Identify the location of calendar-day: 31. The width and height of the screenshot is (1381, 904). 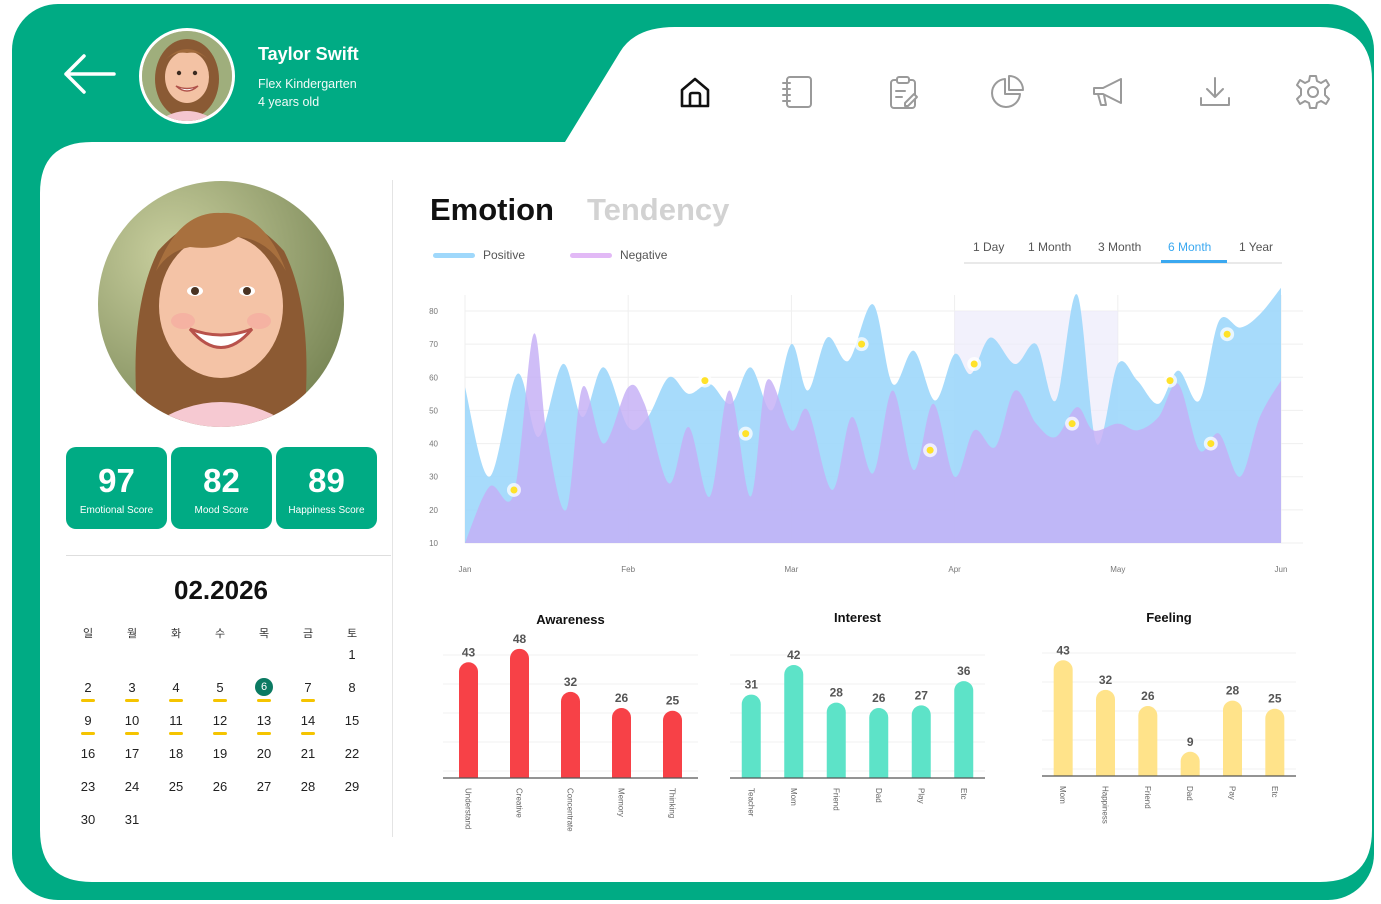
(132, 819).